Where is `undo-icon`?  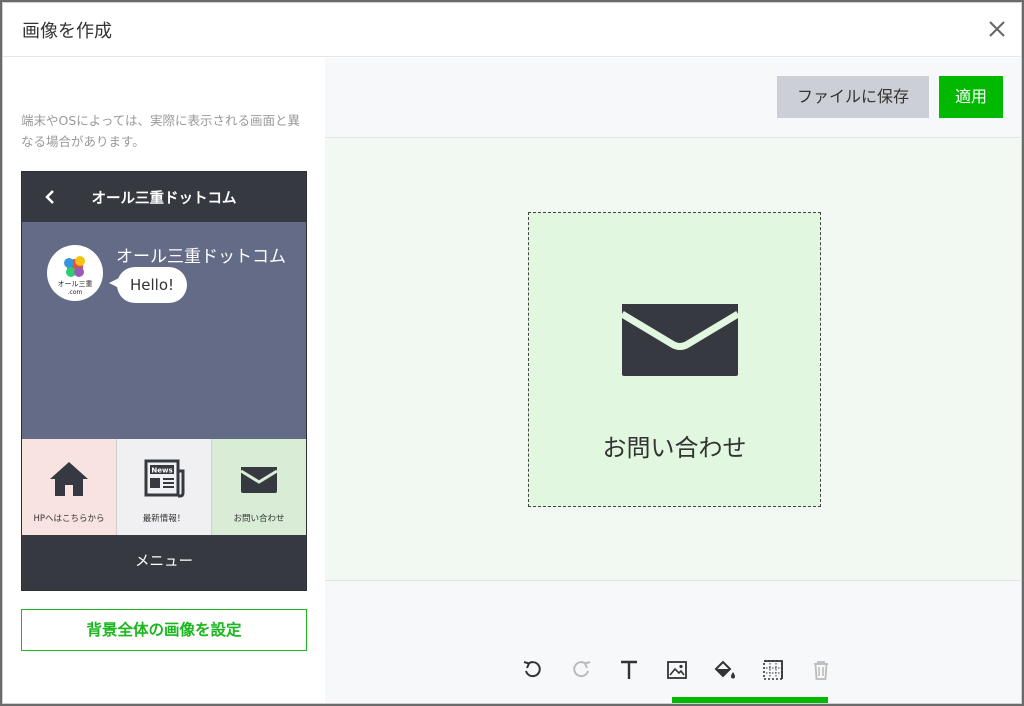
undo-icon is located at coordinates (532, 669).